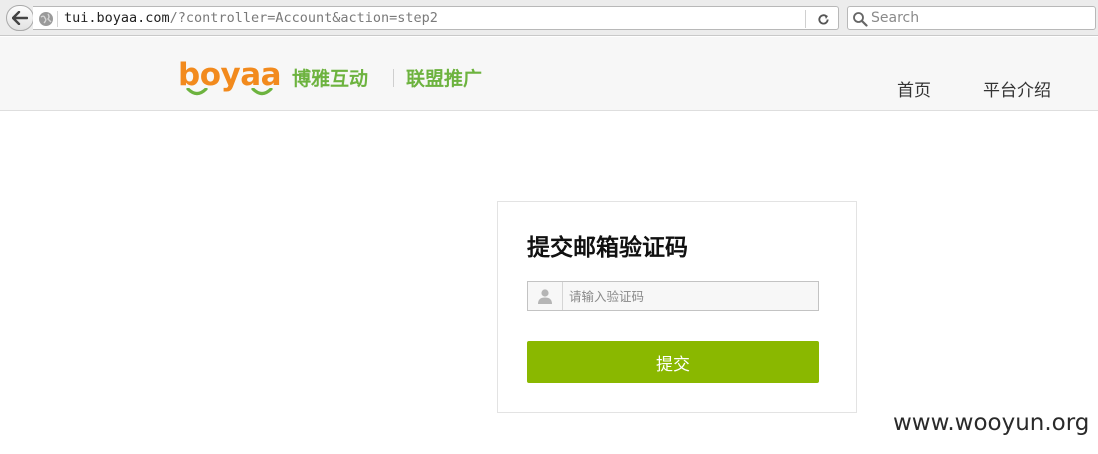 This screenshot has height=454, width=1098. What do you see at coordinates (914, 88) in the screenshot?
I see `nav-home: 首页` at bounding box center [914, 88].